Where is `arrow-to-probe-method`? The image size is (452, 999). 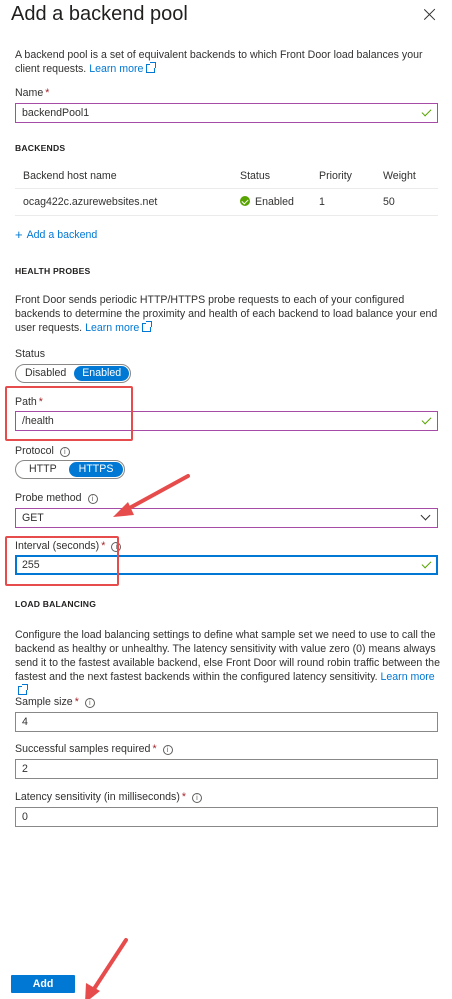 arrow-to-probe-method is located at coordinates (151, 495).